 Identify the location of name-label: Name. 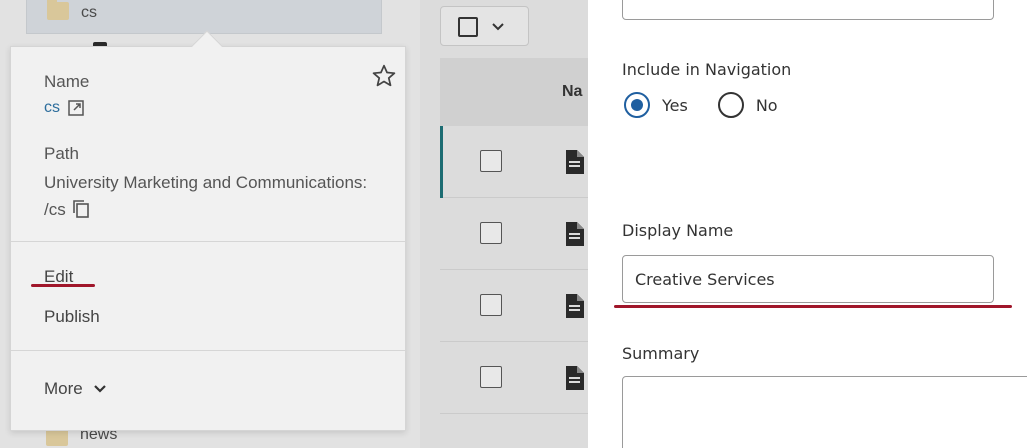
(67, 81).